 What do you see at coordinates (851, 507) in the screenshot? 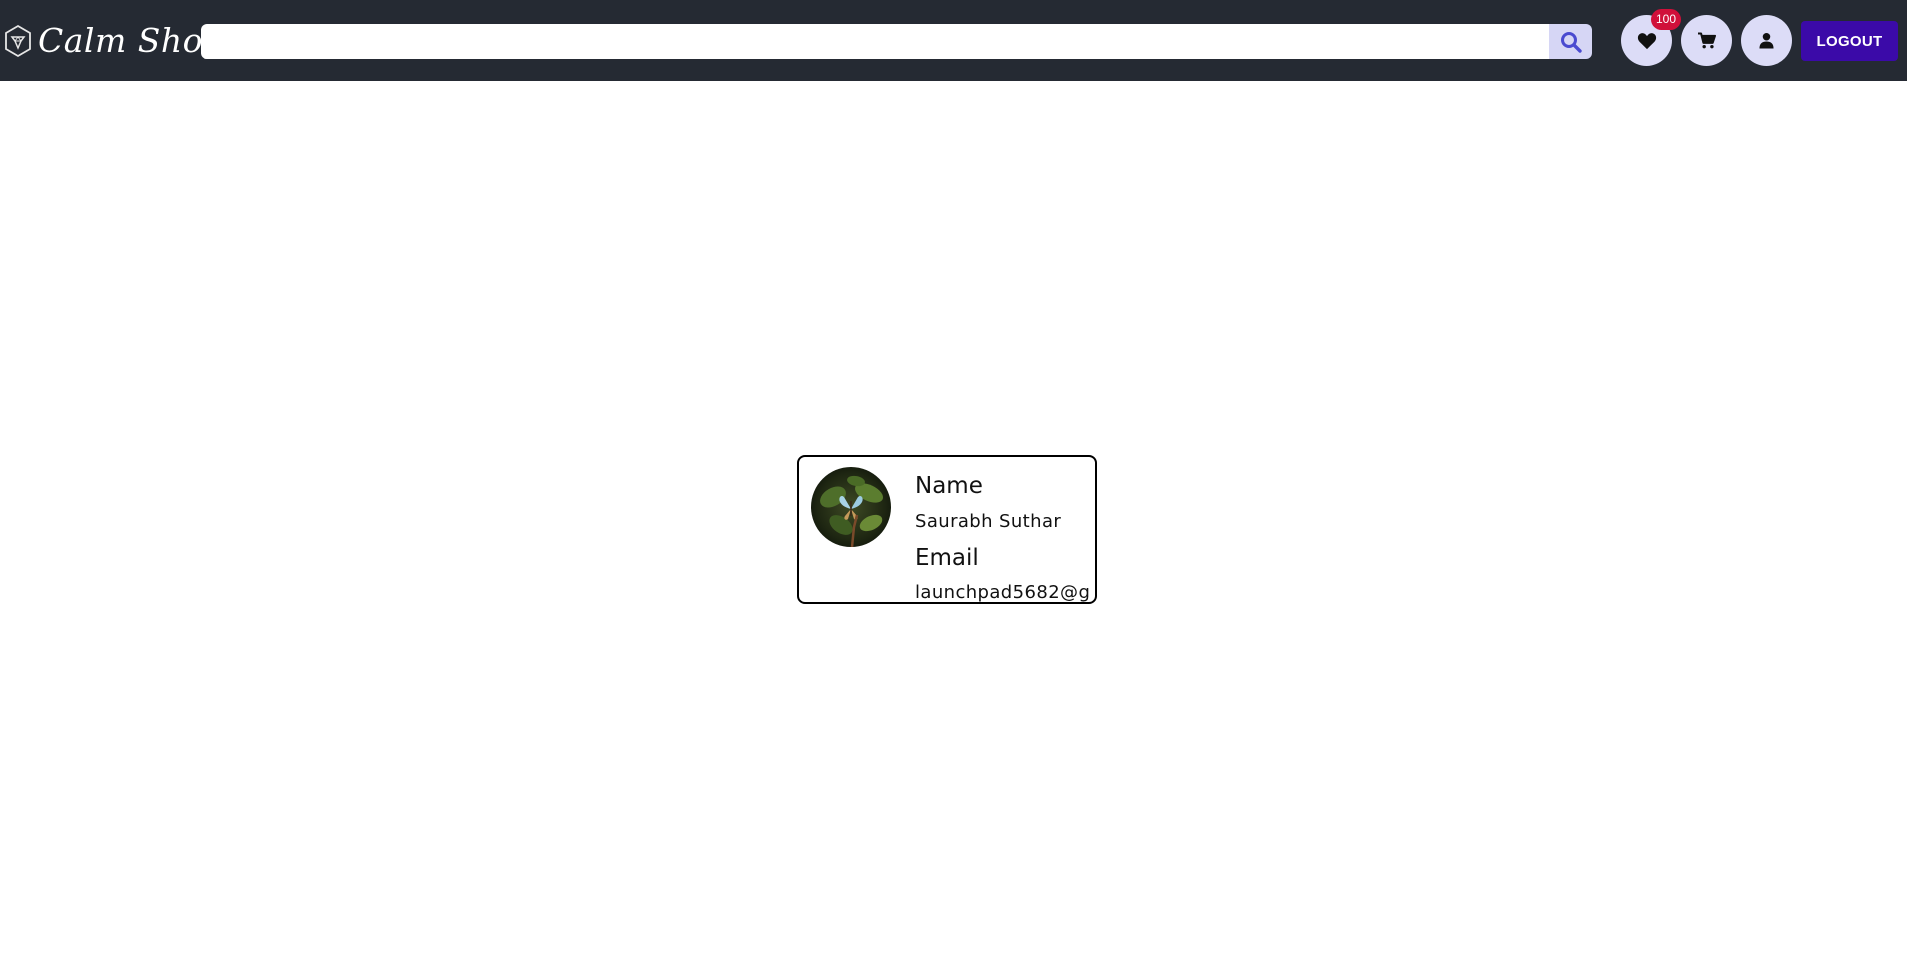
I see `avatar` at bounding box center [851, 507].